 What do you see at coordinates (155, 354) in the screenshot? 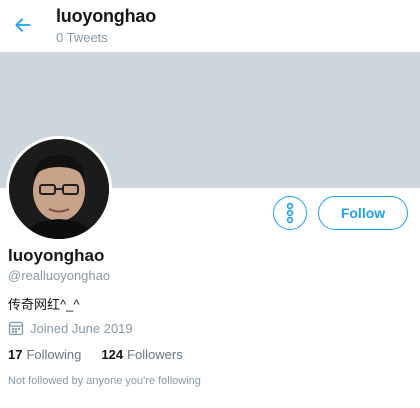
I see `followers-label: Followers` at bounding box center [155, 354].